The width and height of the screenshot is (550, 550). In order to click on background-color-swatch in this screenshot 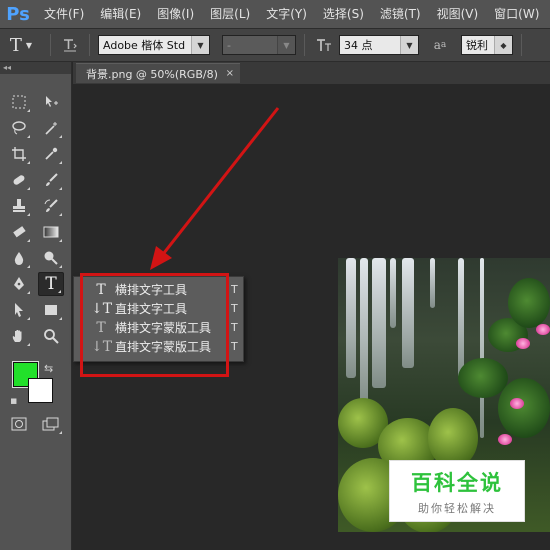, I will do `click(40, 390)`.